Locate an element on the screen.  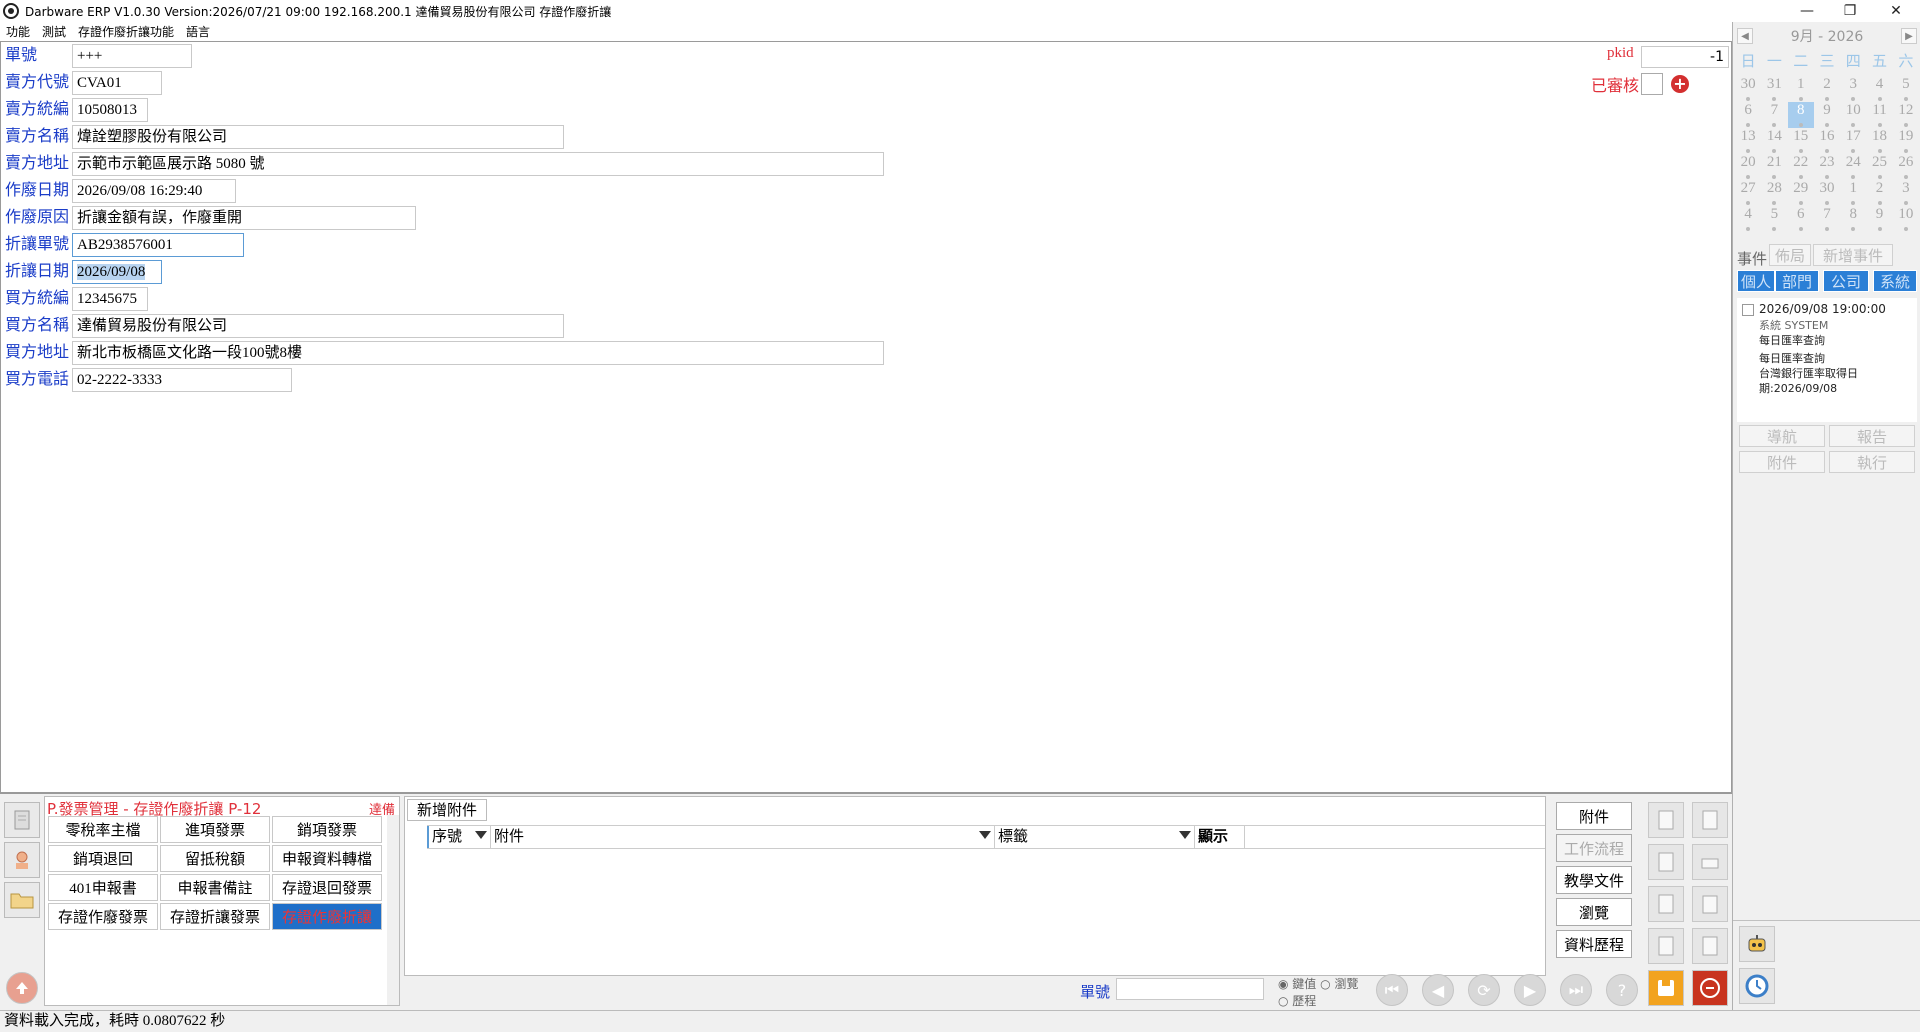
history-button: 資料歷程 is located at coordinates (1594, 944).